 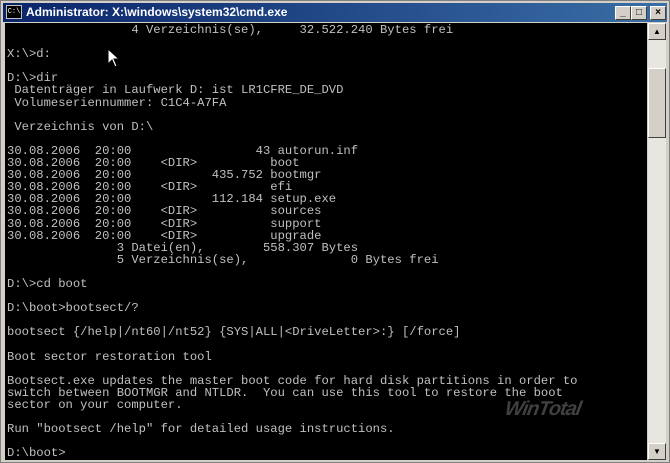 What do you see at coordinates (657, 103) in the screenshot?
I see `scrollbar-thumb` at bounding box center [657, 103].